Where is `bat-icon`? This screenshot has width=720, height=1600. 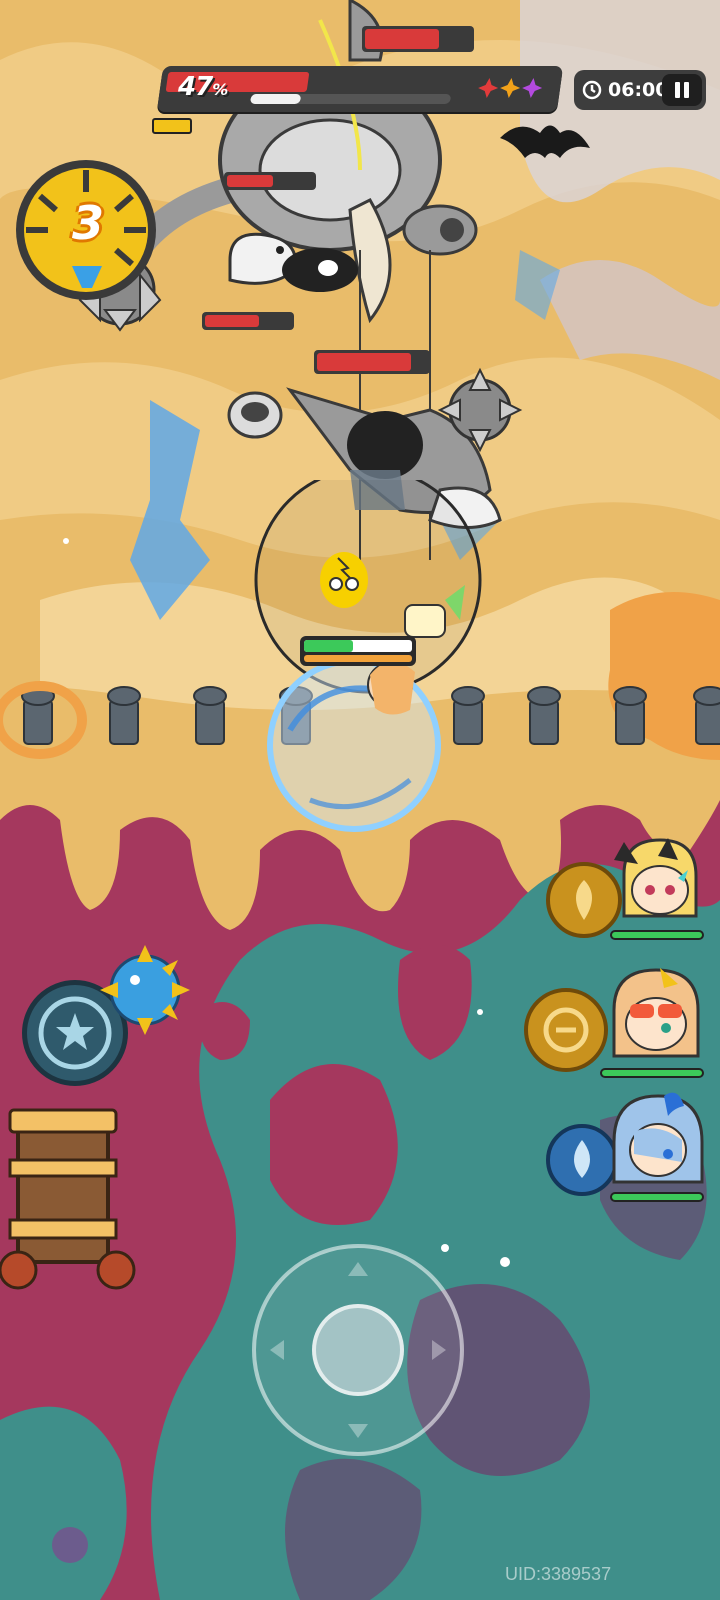
bat-icon is located at coordinates (545, 141).